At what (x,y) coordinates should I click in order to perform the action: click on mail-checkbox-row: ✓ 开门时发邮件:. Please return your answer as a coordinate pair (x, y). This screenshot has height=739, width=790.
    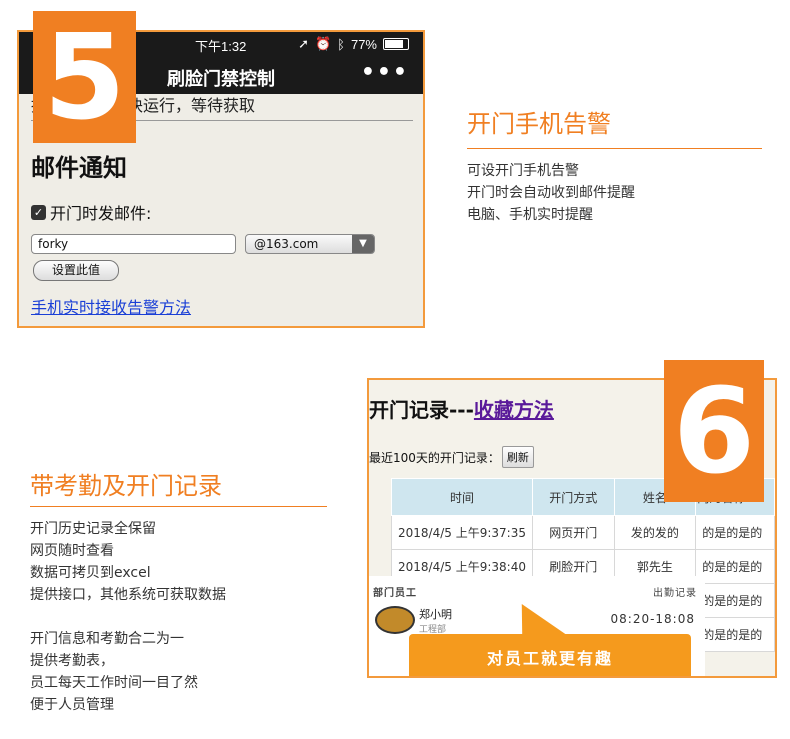
    Looking at the image, I should click on (91, 212).